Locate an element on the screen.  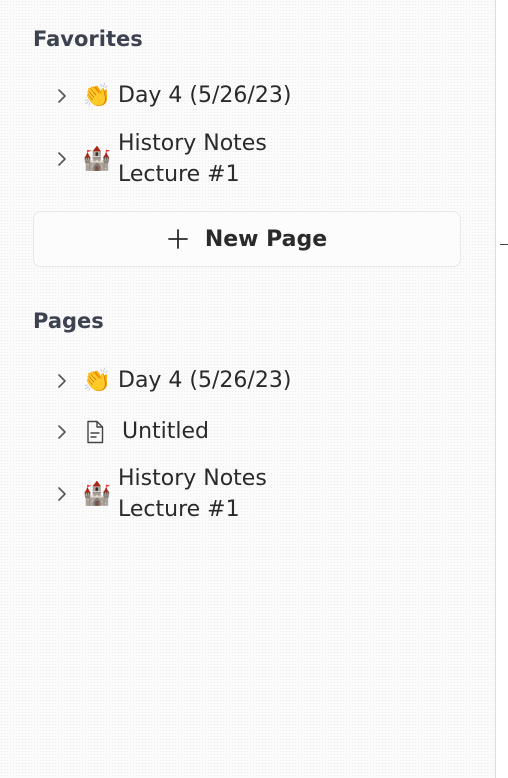
plus-icon is located at coordinates (178, 239).